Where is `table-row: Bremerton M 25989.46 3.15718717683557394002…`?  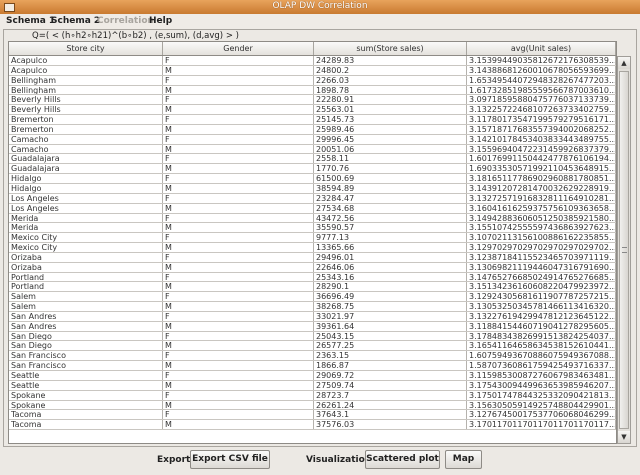 table-row: Bremerton M 25989.46 3.15718717683557394002… is located at coordinates (312, 129).